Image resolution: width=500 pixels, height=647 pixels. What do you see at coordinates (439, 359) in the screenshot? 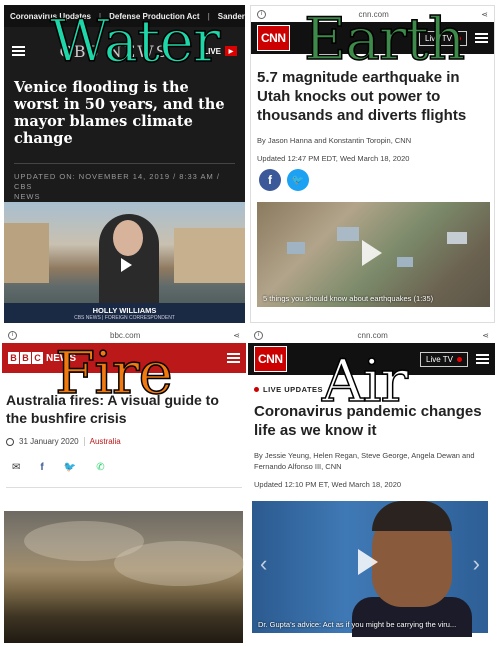
I see `live-tv-label: Live TV` at bounding box center [439, 359].